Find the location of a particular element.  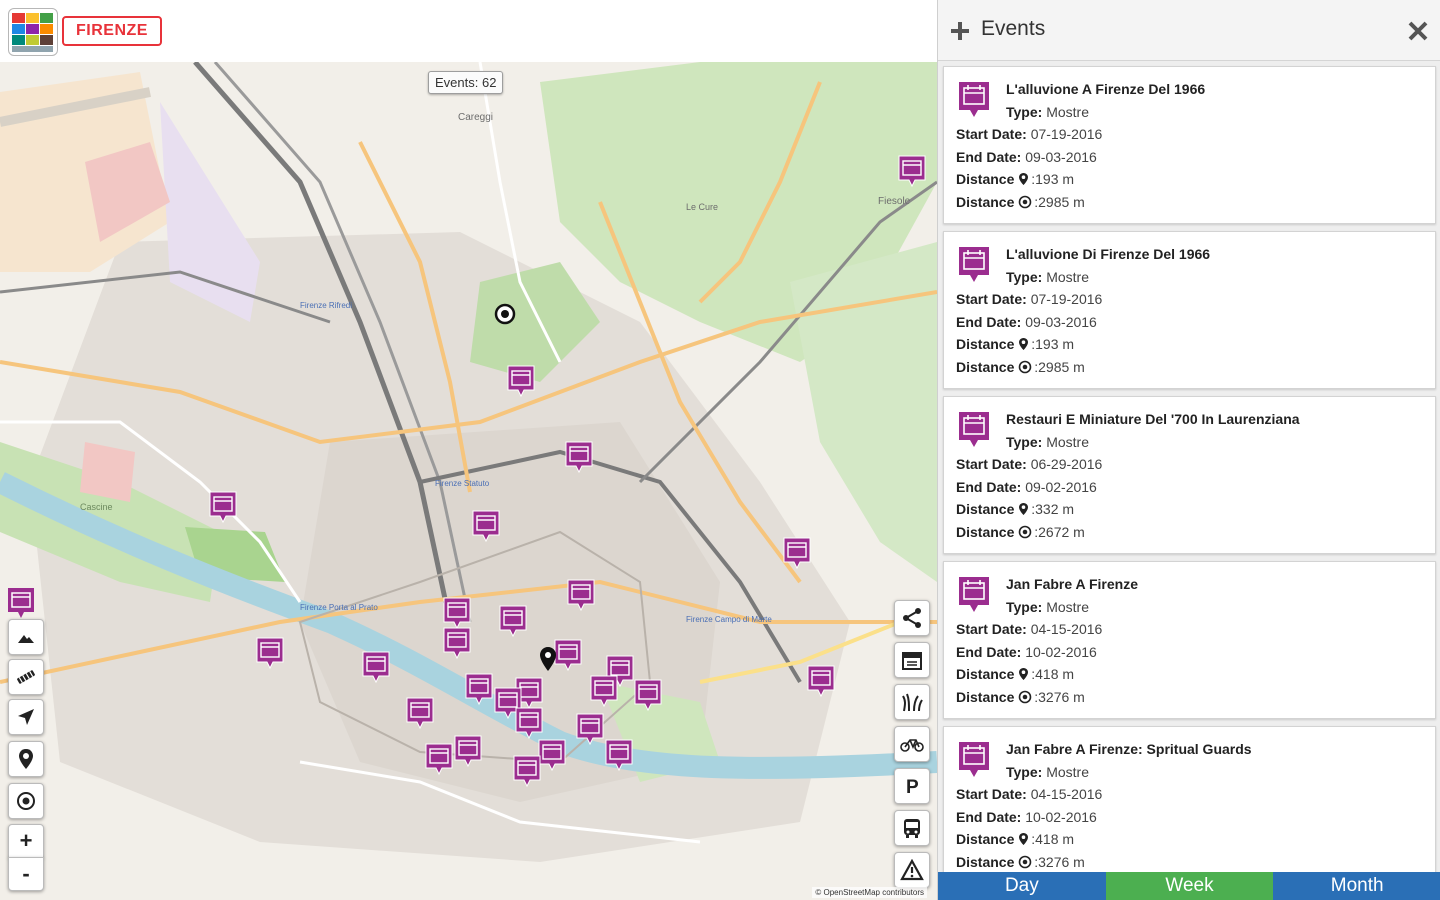

pin-button is located at coordinates (26, 759).